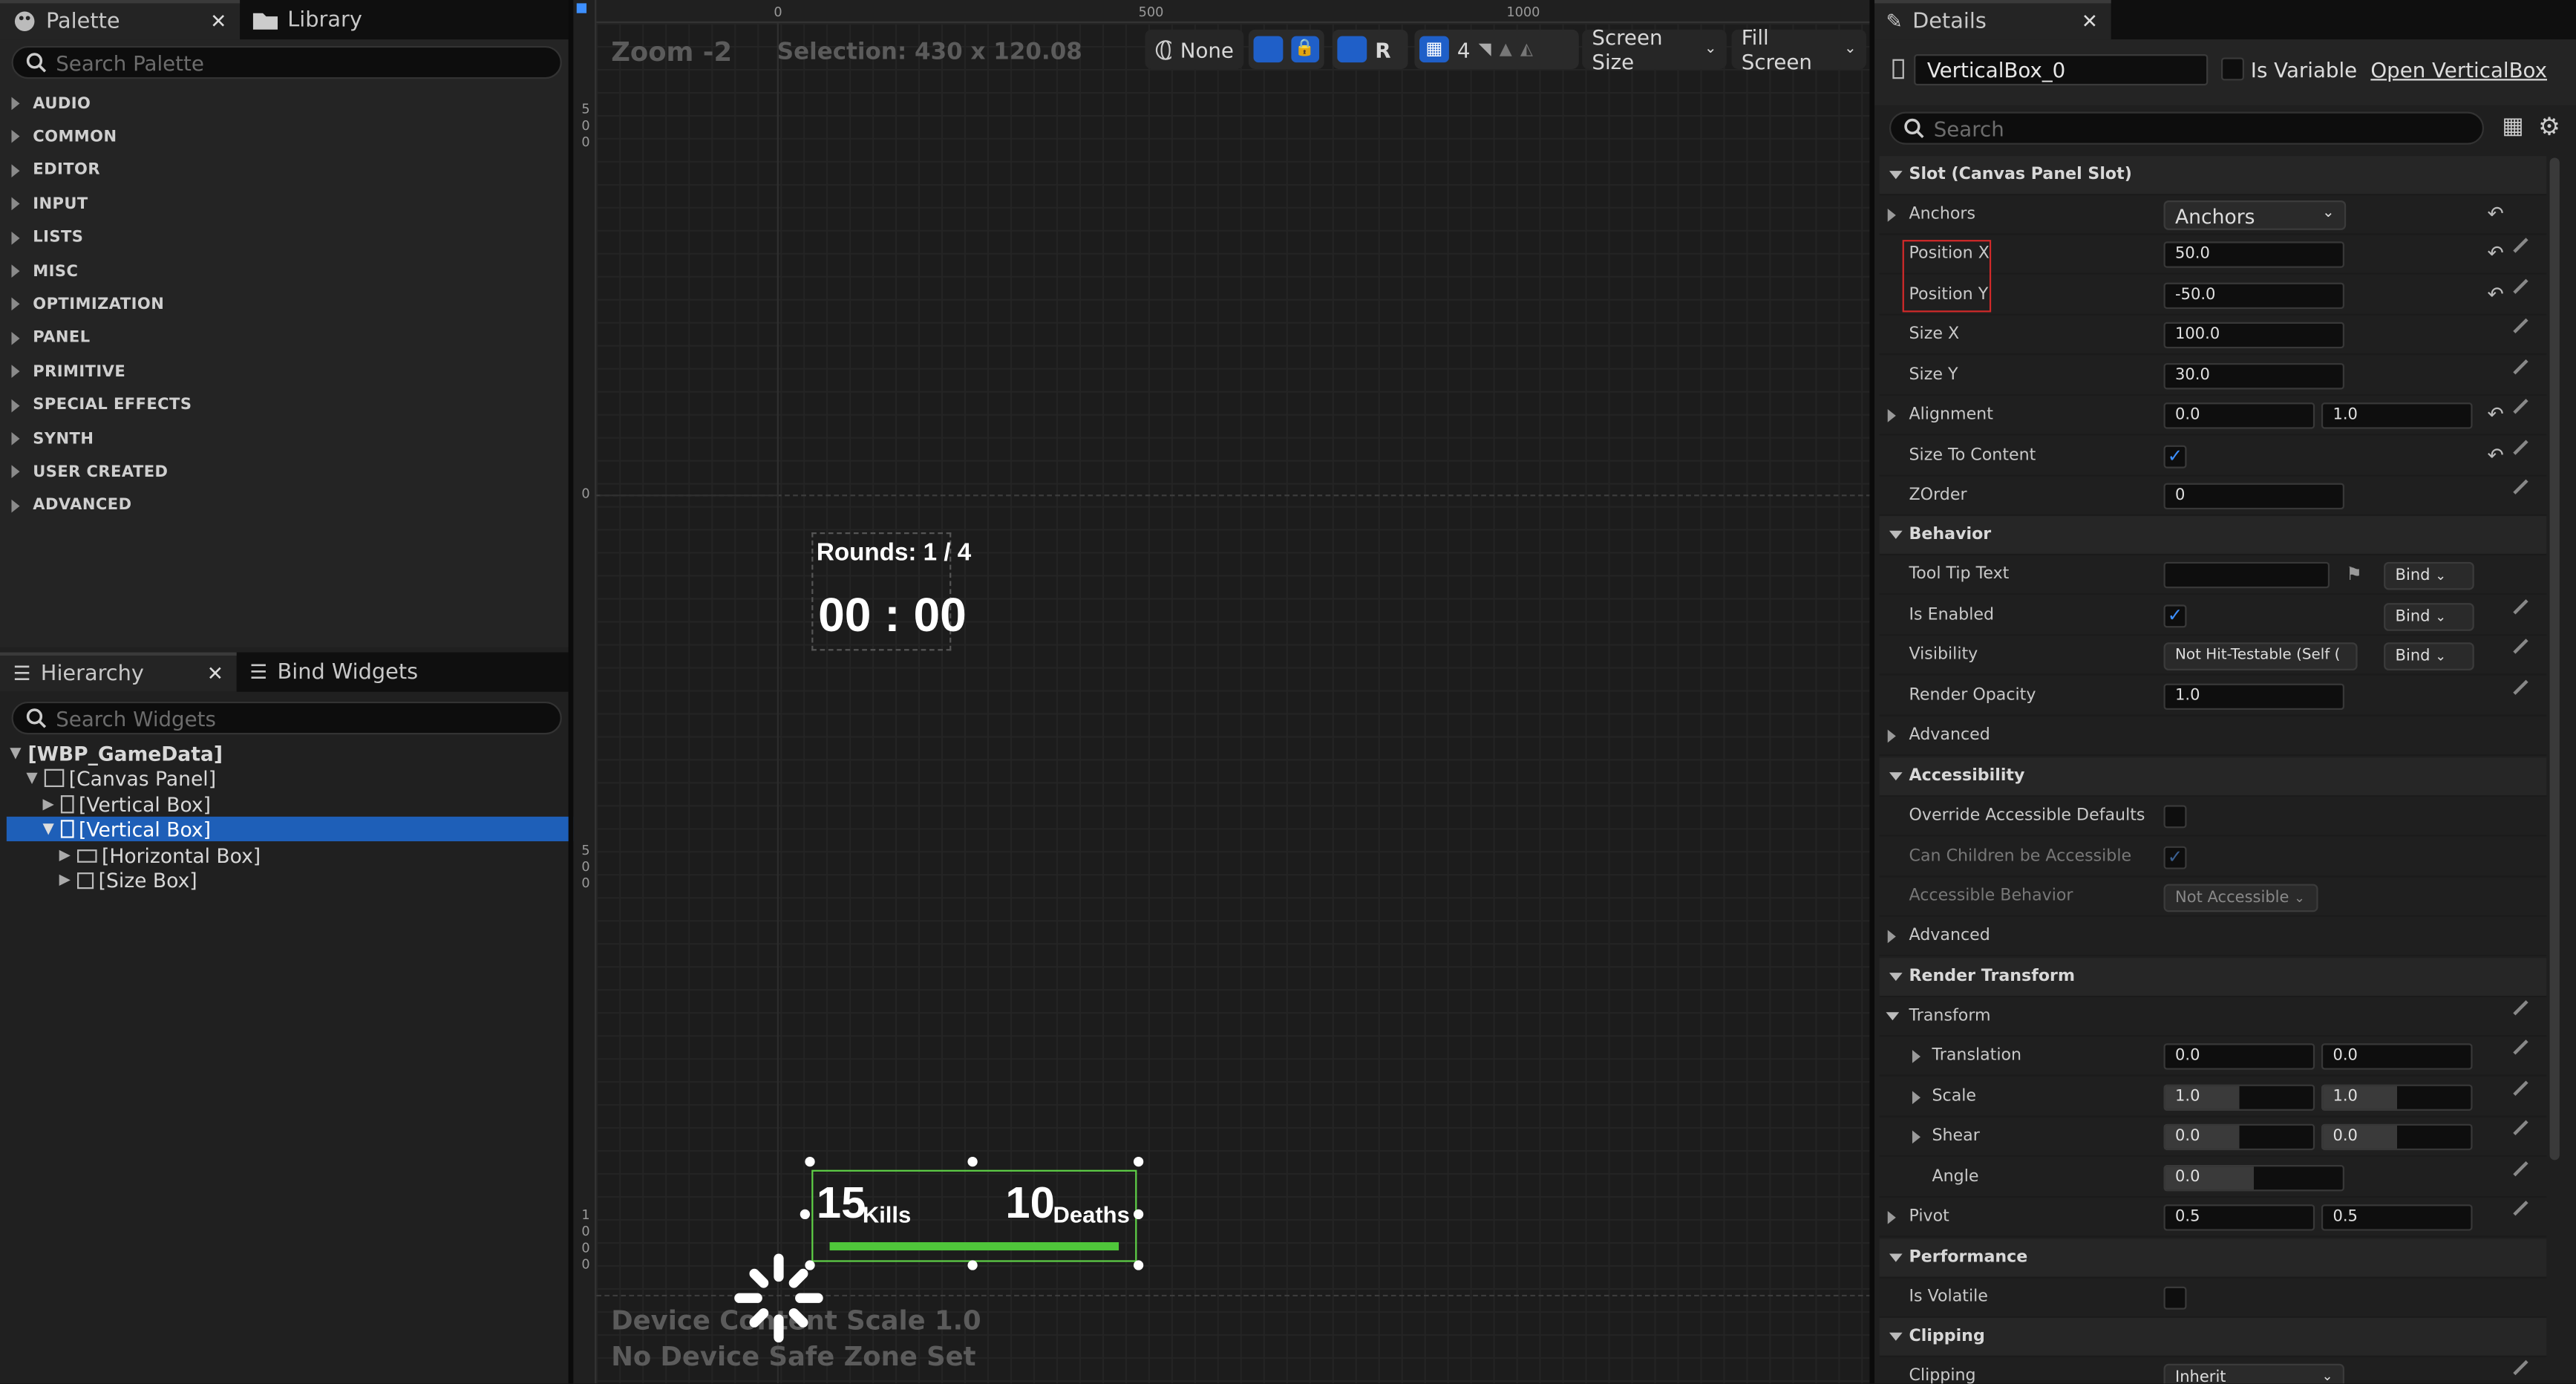 This screenshot has width=2576, height=1384. Describe the element at coordinates (2213, 736) in the screenshot. I see `row-advanced-behavior: Advanced` at that location.